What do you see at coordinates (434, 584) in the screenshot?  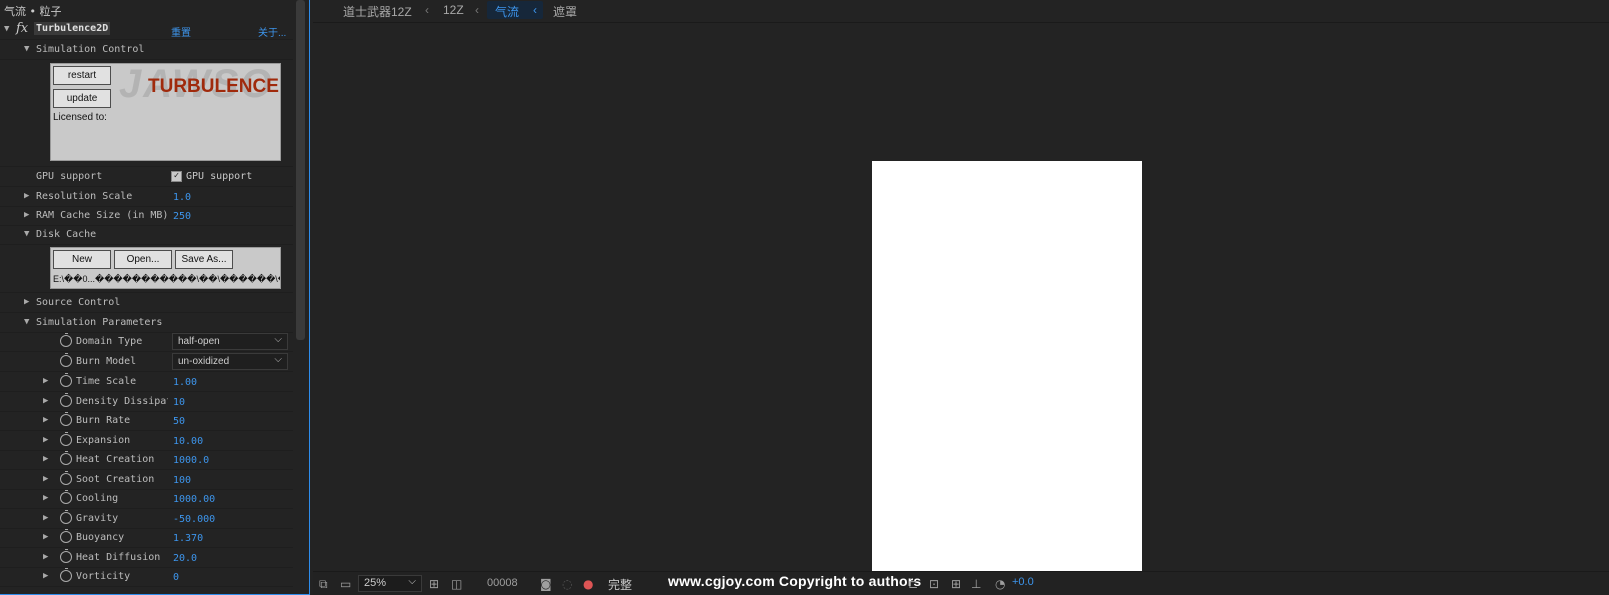 I see `region-icon: ⊞` at bounding box center [434, 584].